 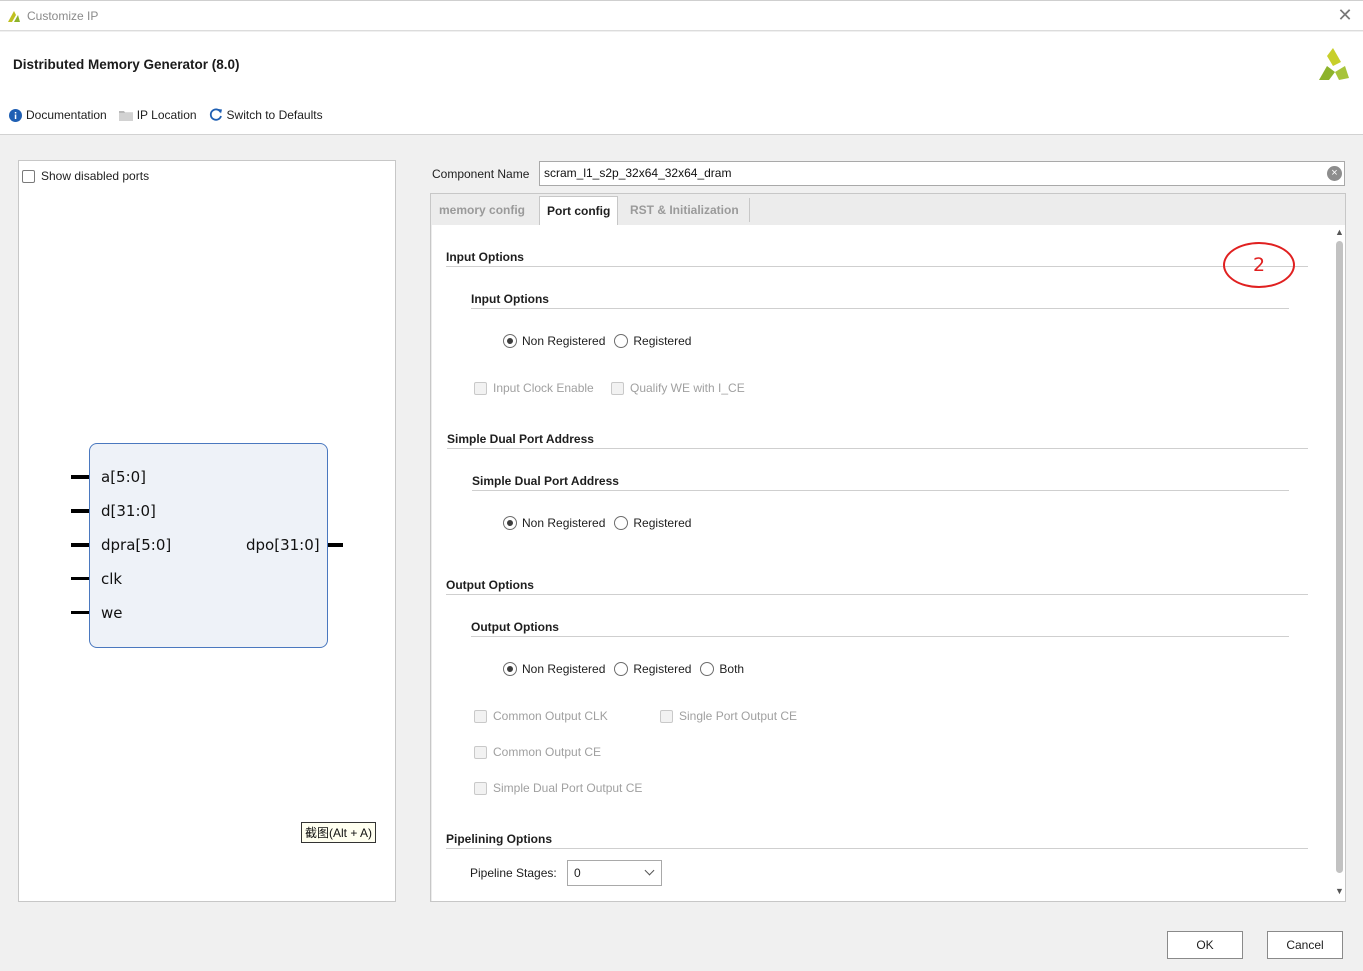 I want to click on title-bar: Customize IP ✕, so click(x=681, y=15).